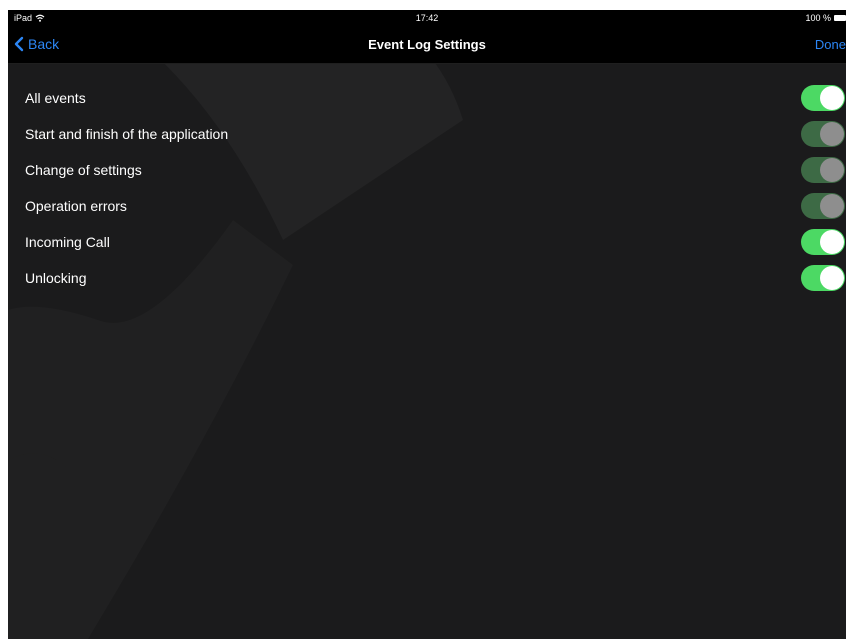  Describe the element at coordinates (83, 170) in the screenshot. I see `setting-label: Change of settings` at that location.